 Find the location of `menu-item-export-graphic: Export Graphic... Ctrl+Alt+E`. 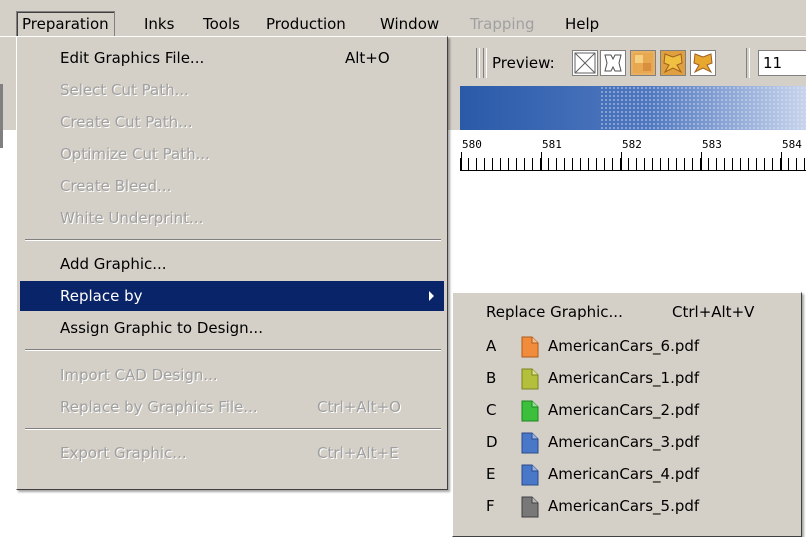

menu-item-export-graphic: Export Graphic... Ctrl+Alt+E is located at coordinates (232, 453).